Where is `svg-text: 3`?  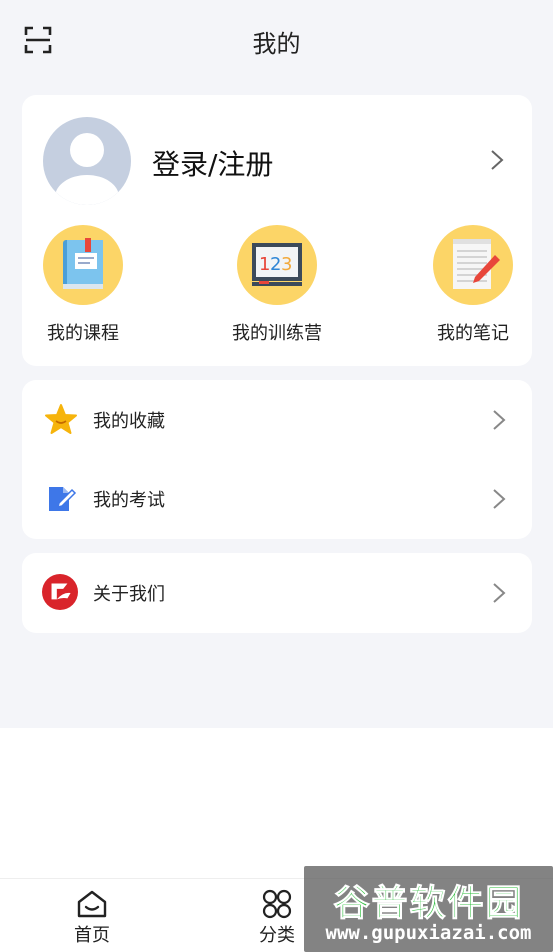 svg-text: 3 is located at coordinates (286, 264).